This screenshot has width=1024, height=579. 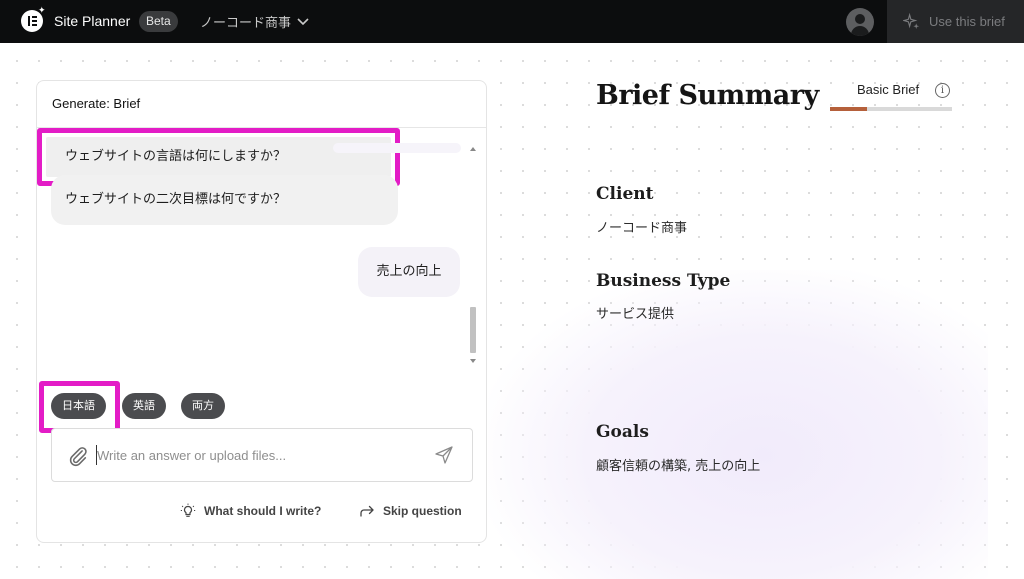 What do you see at coordinates (860, 22) in the screenshot?
I see `user-avatar` at bounding box center [860, 22].